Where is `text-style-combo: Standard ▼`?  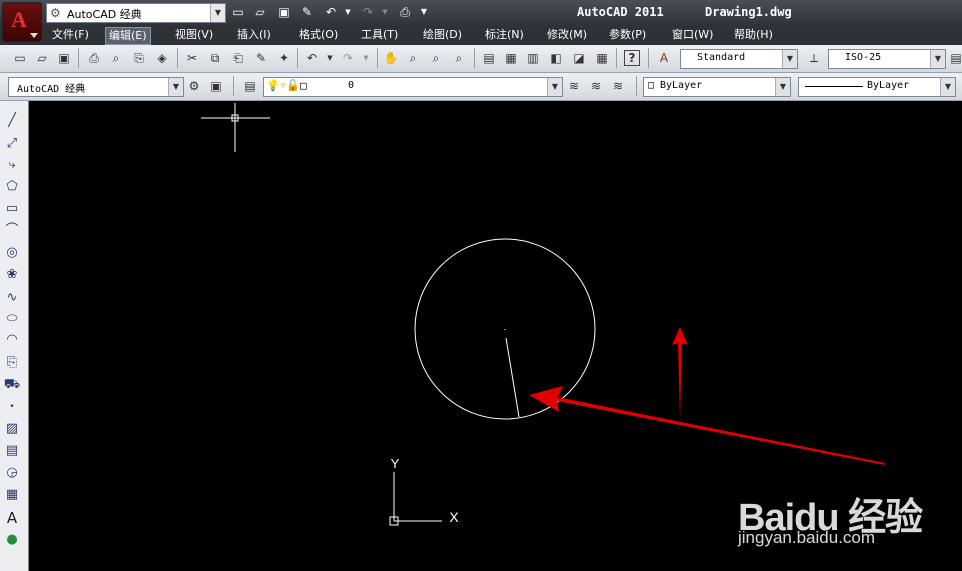
text-style-combo: Standard ▼ is located at coordinates (739, 59).